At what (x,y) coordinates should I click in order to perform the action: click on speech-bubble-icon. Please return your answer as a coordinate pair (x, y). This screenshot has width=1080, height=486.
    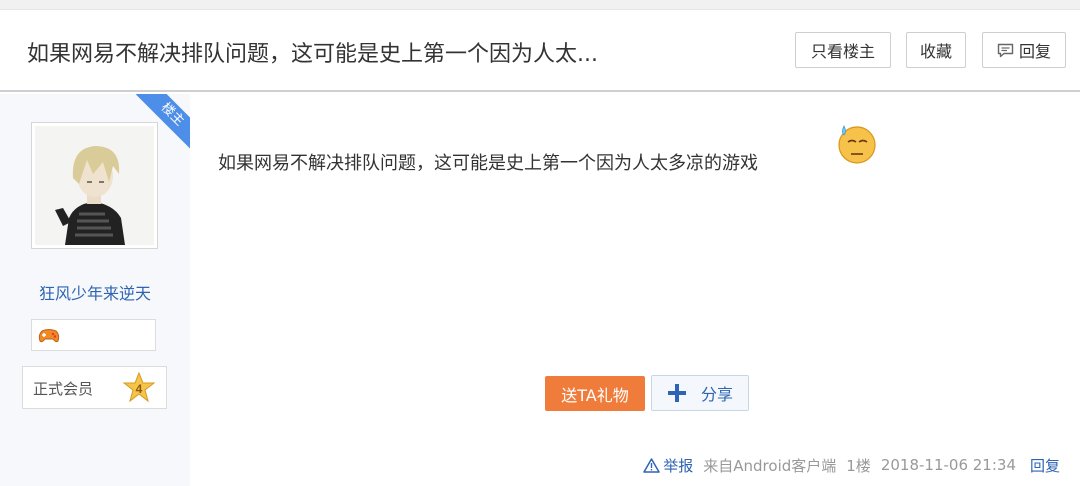
    Looking at the image, I should click on (1005, 50).